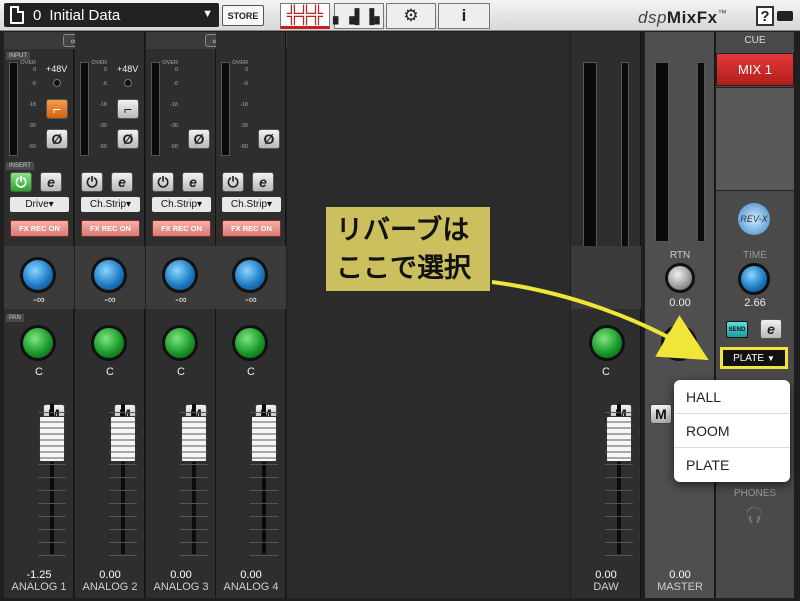 The image size is (800, 601). Describe the element at coordinates (403, 268) in the screenshot. I see `callout-line2: ここで選択` at that location.